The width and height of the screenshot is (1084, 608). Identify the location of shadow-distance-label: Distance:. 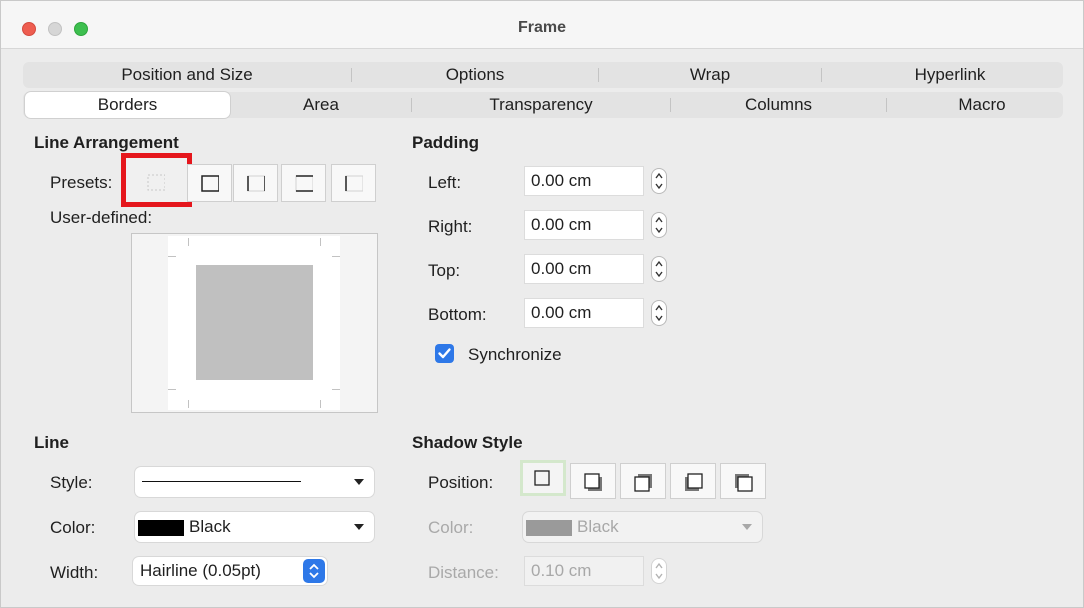
(463, 572).